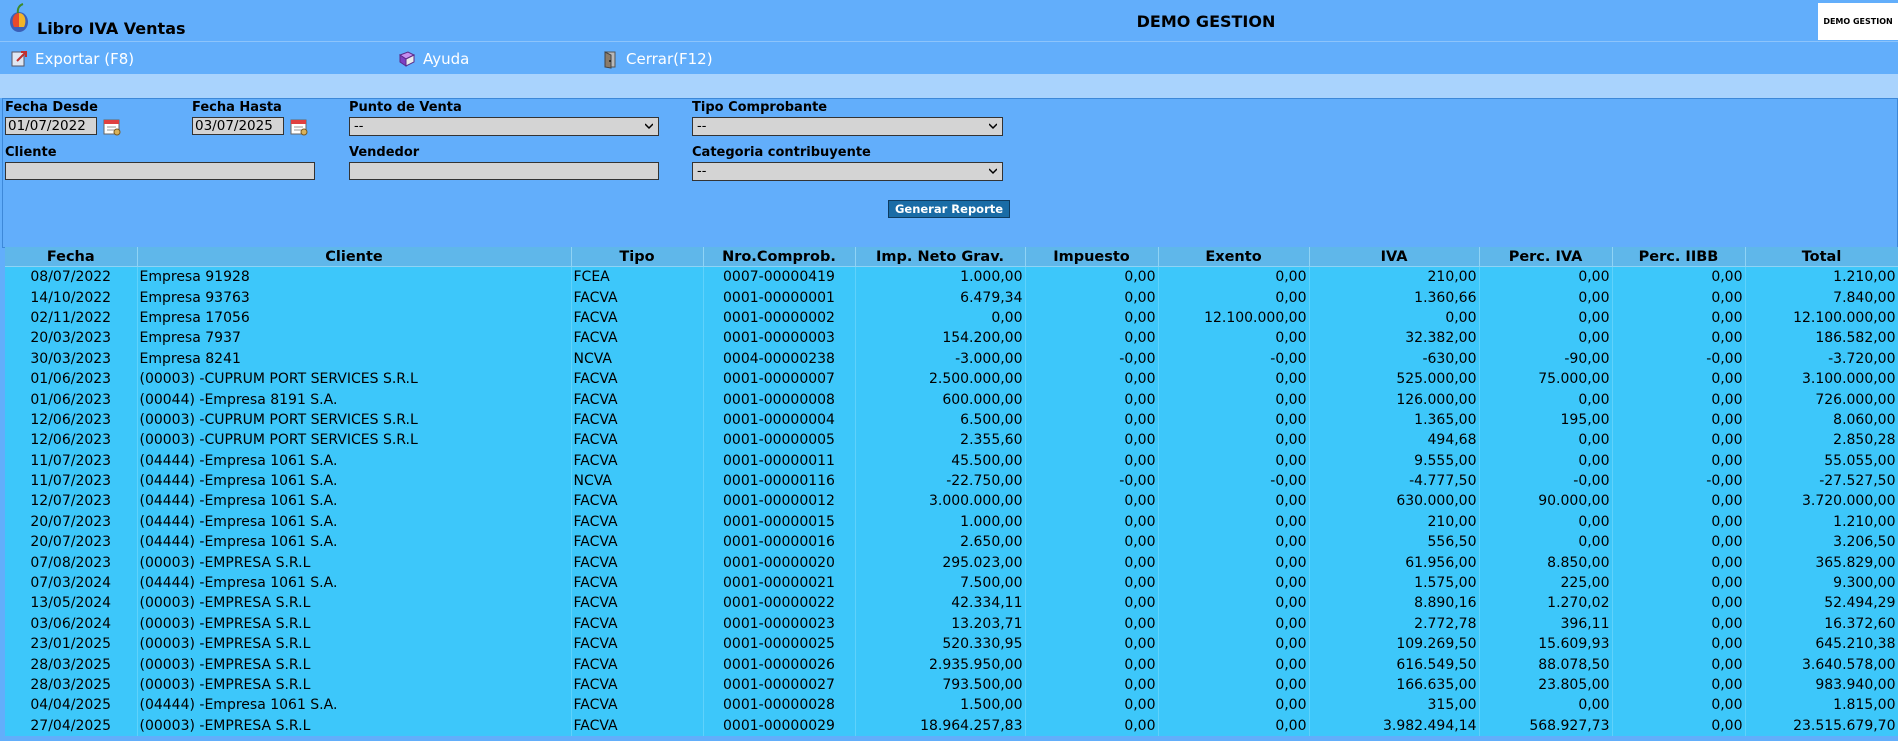  What do you see at coordinates (940, 481) in the screenshot?
I see `table-cell: -22.750,00` at bounding box center [940, 481].